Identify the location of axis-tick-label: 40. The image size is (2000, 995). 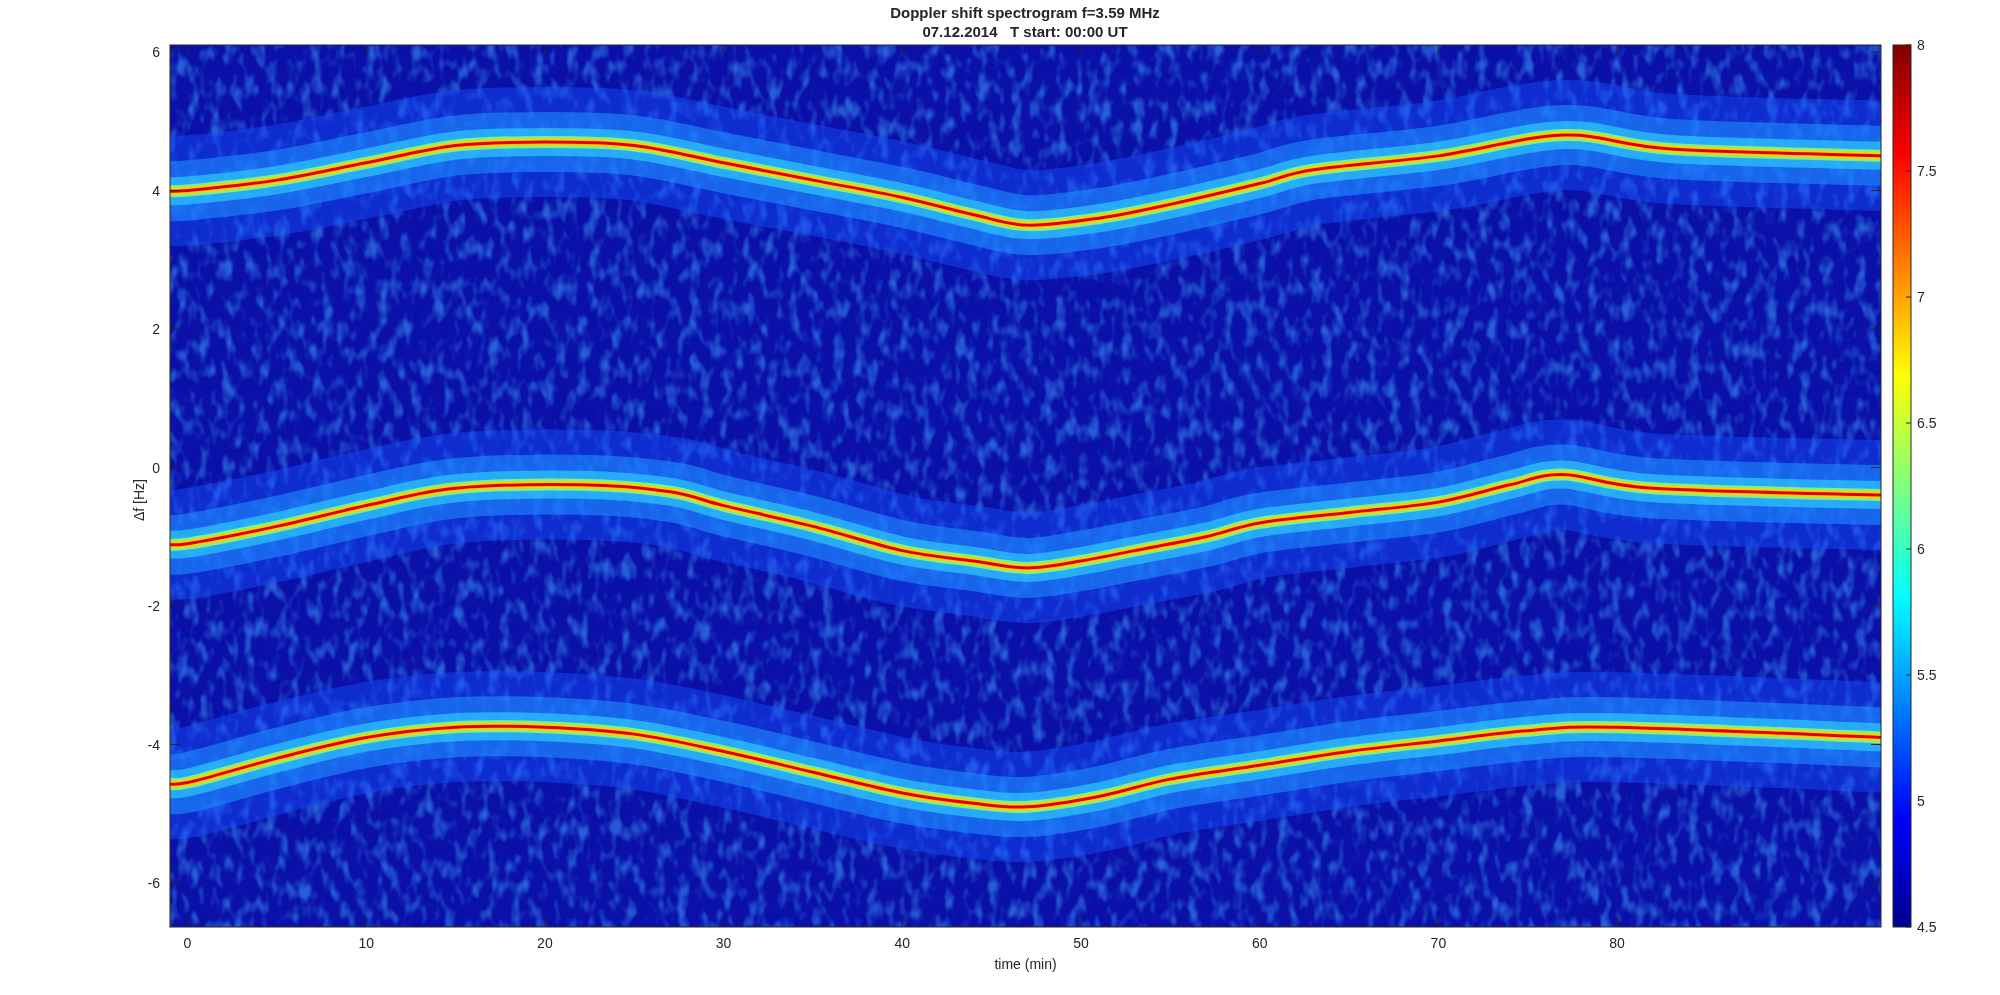
(902, 943).